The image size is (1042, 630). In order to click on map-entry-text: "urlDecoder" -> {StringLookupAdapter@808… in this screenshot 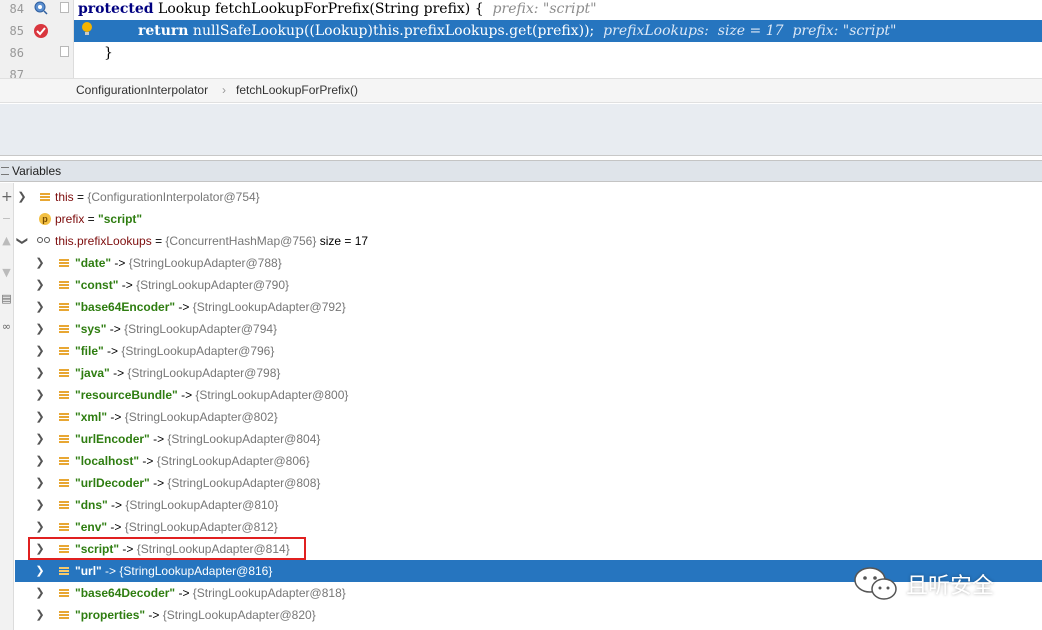, I will do `click(197, 483)`.